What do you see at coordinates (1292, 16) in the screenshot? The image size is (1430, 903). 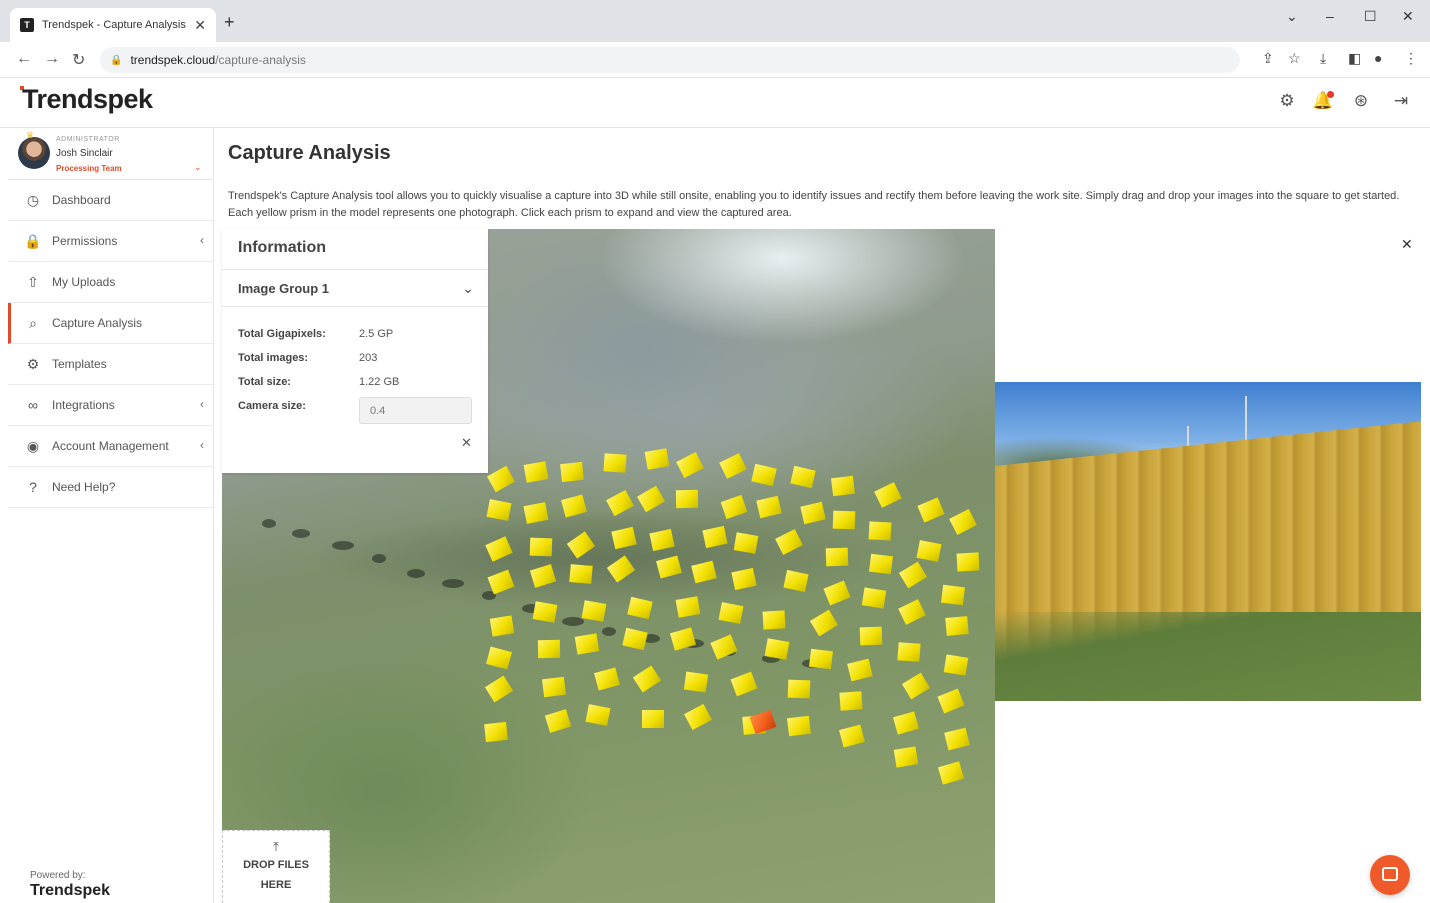 I see `tab-search-icon: ⌄` at bounding box center [1292, 16].